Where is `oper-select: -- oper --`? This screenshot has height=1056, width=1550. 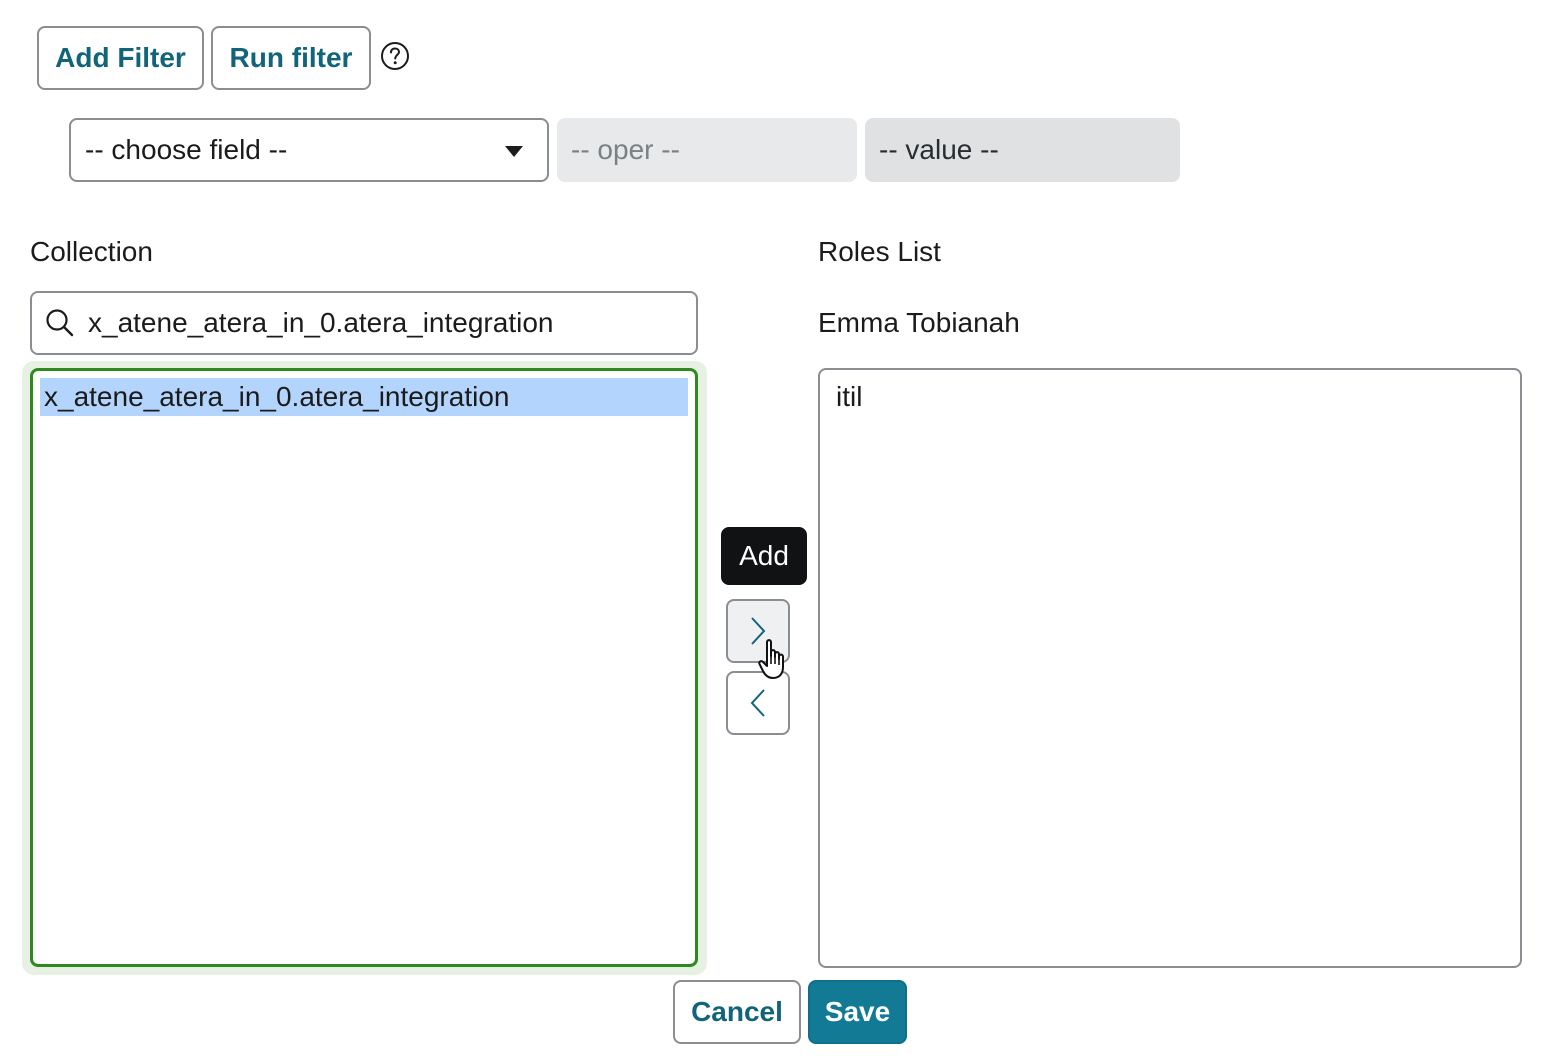 oper-select: -- oper -- is located at coordinates (707, 150).